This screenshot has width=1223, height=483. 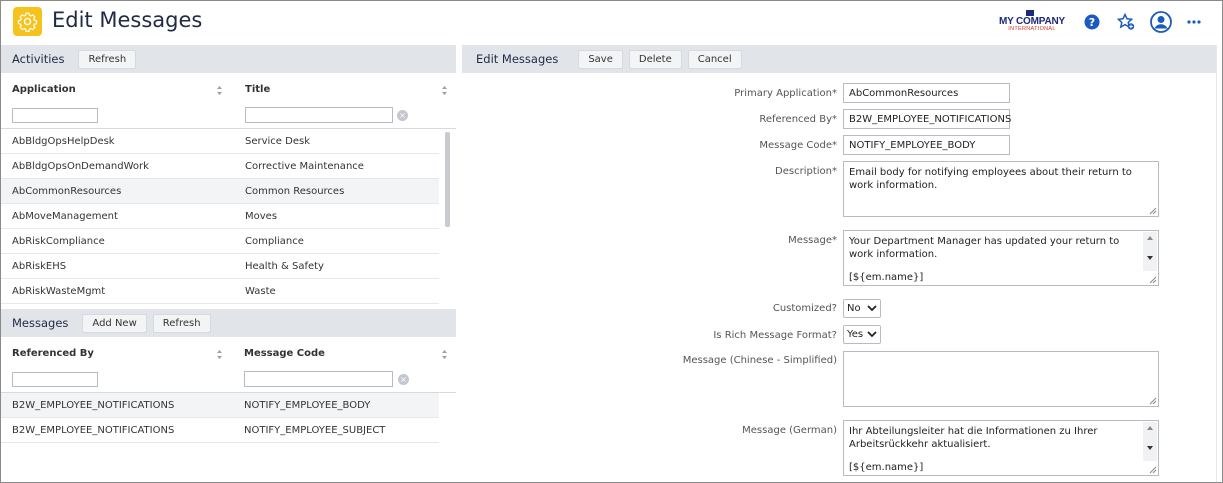 What do you see at coordinates (53, 353) in the screenshot?
I see `column-header-referenced-by: Referenced By` at bounding box center [53, 353].